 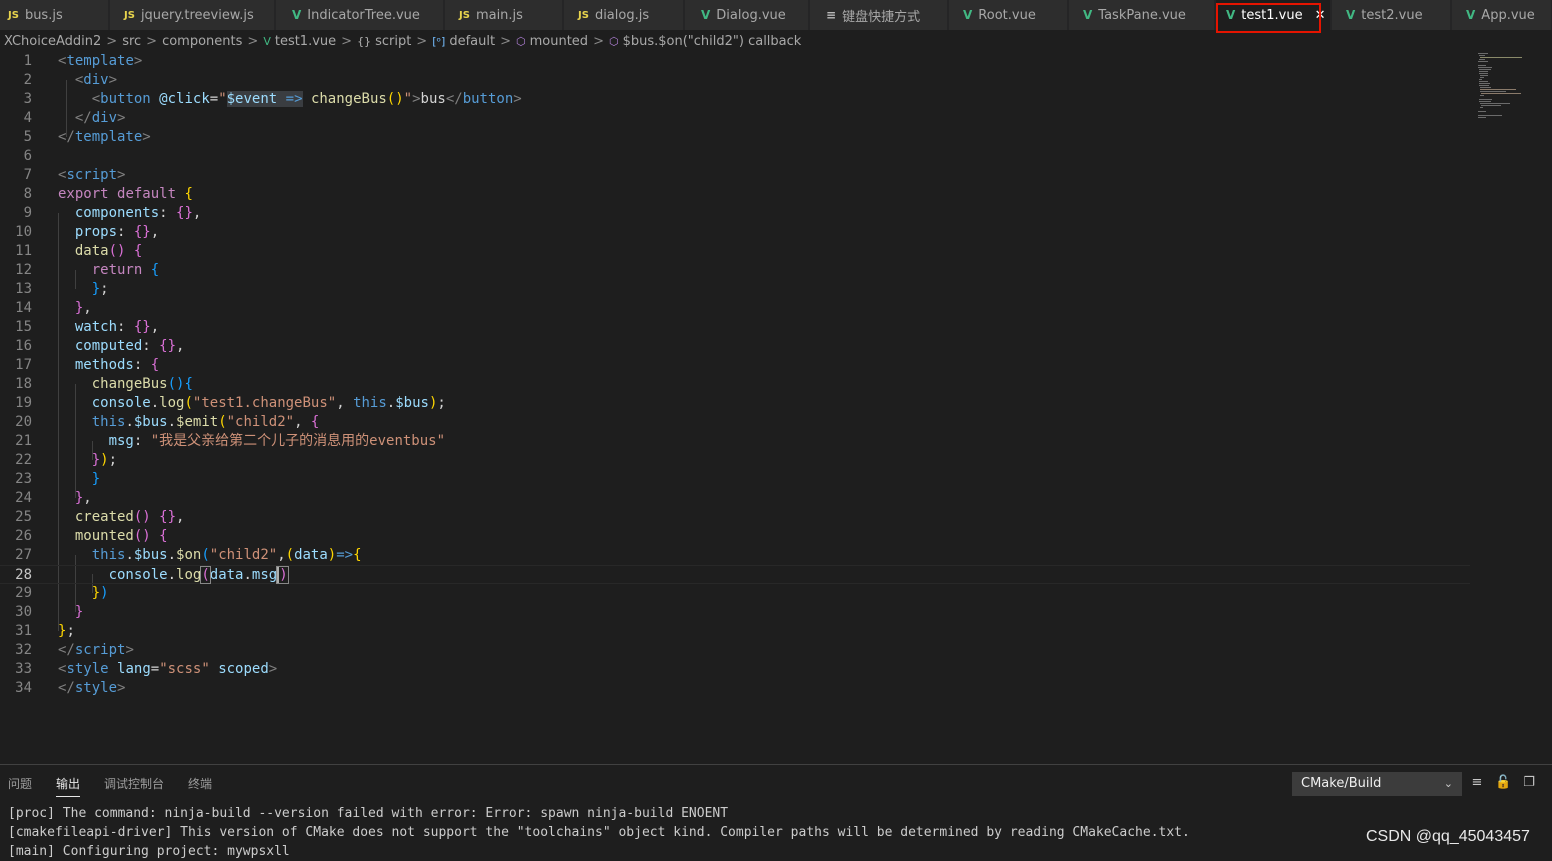 I want to click on tab-root-vue: V Root.vue, so click(x=1008, y=15).